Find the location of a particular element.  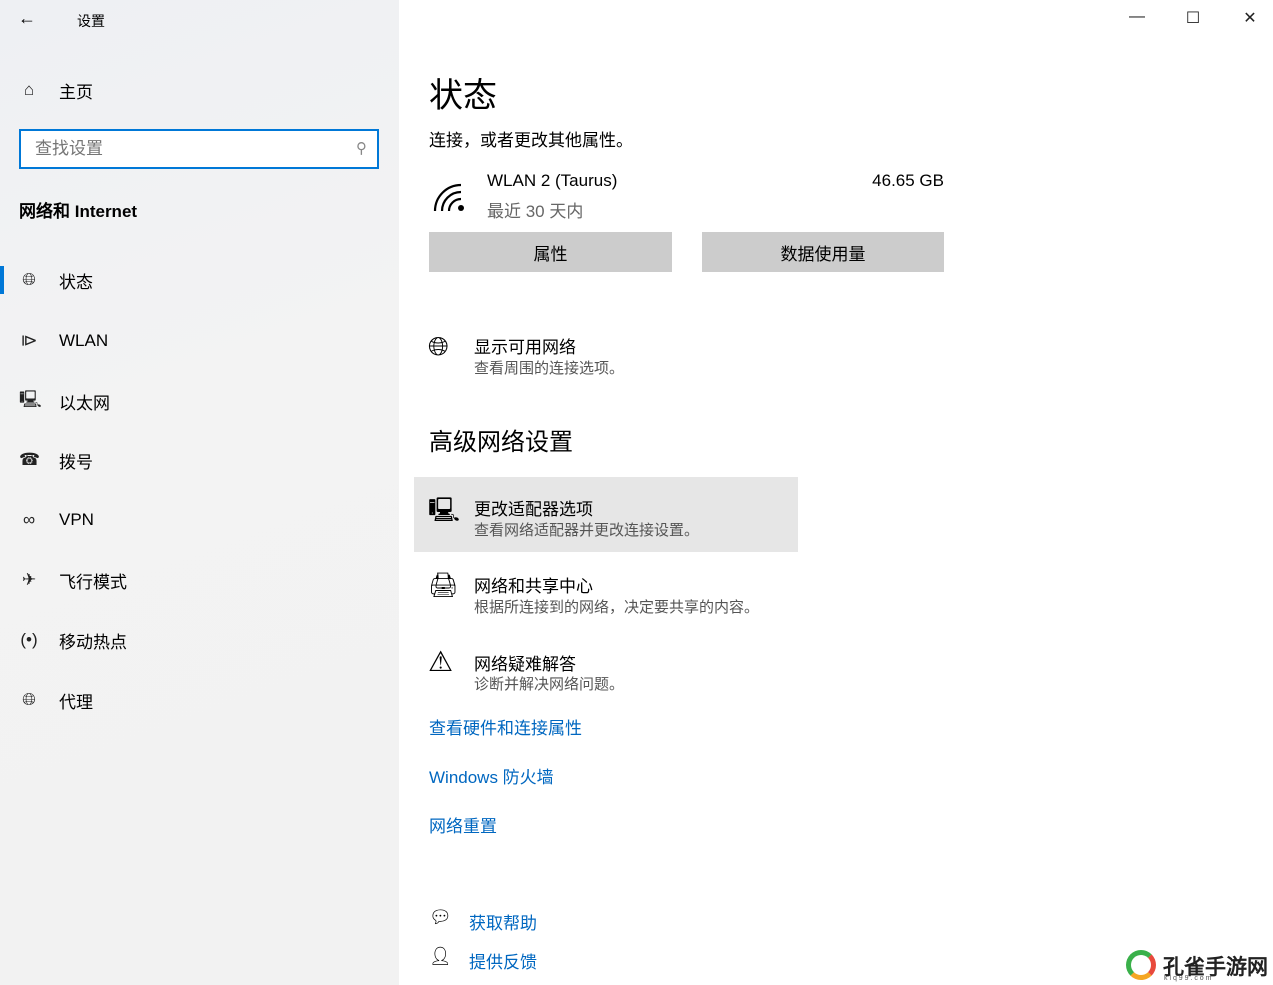

search-box: ⚲ is located at coordinates (199, 149).